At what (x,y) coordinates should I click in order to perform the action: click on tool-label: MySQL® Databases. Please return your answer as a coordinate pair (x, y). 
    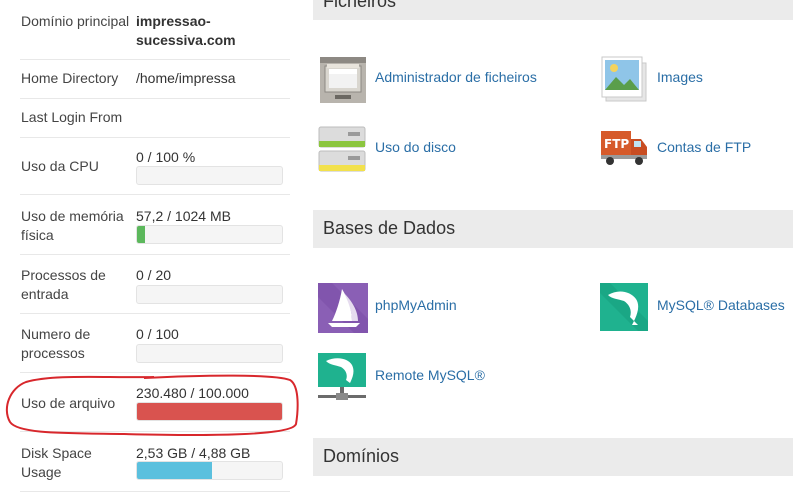
    Looking at the image, I should click on (721, 305).